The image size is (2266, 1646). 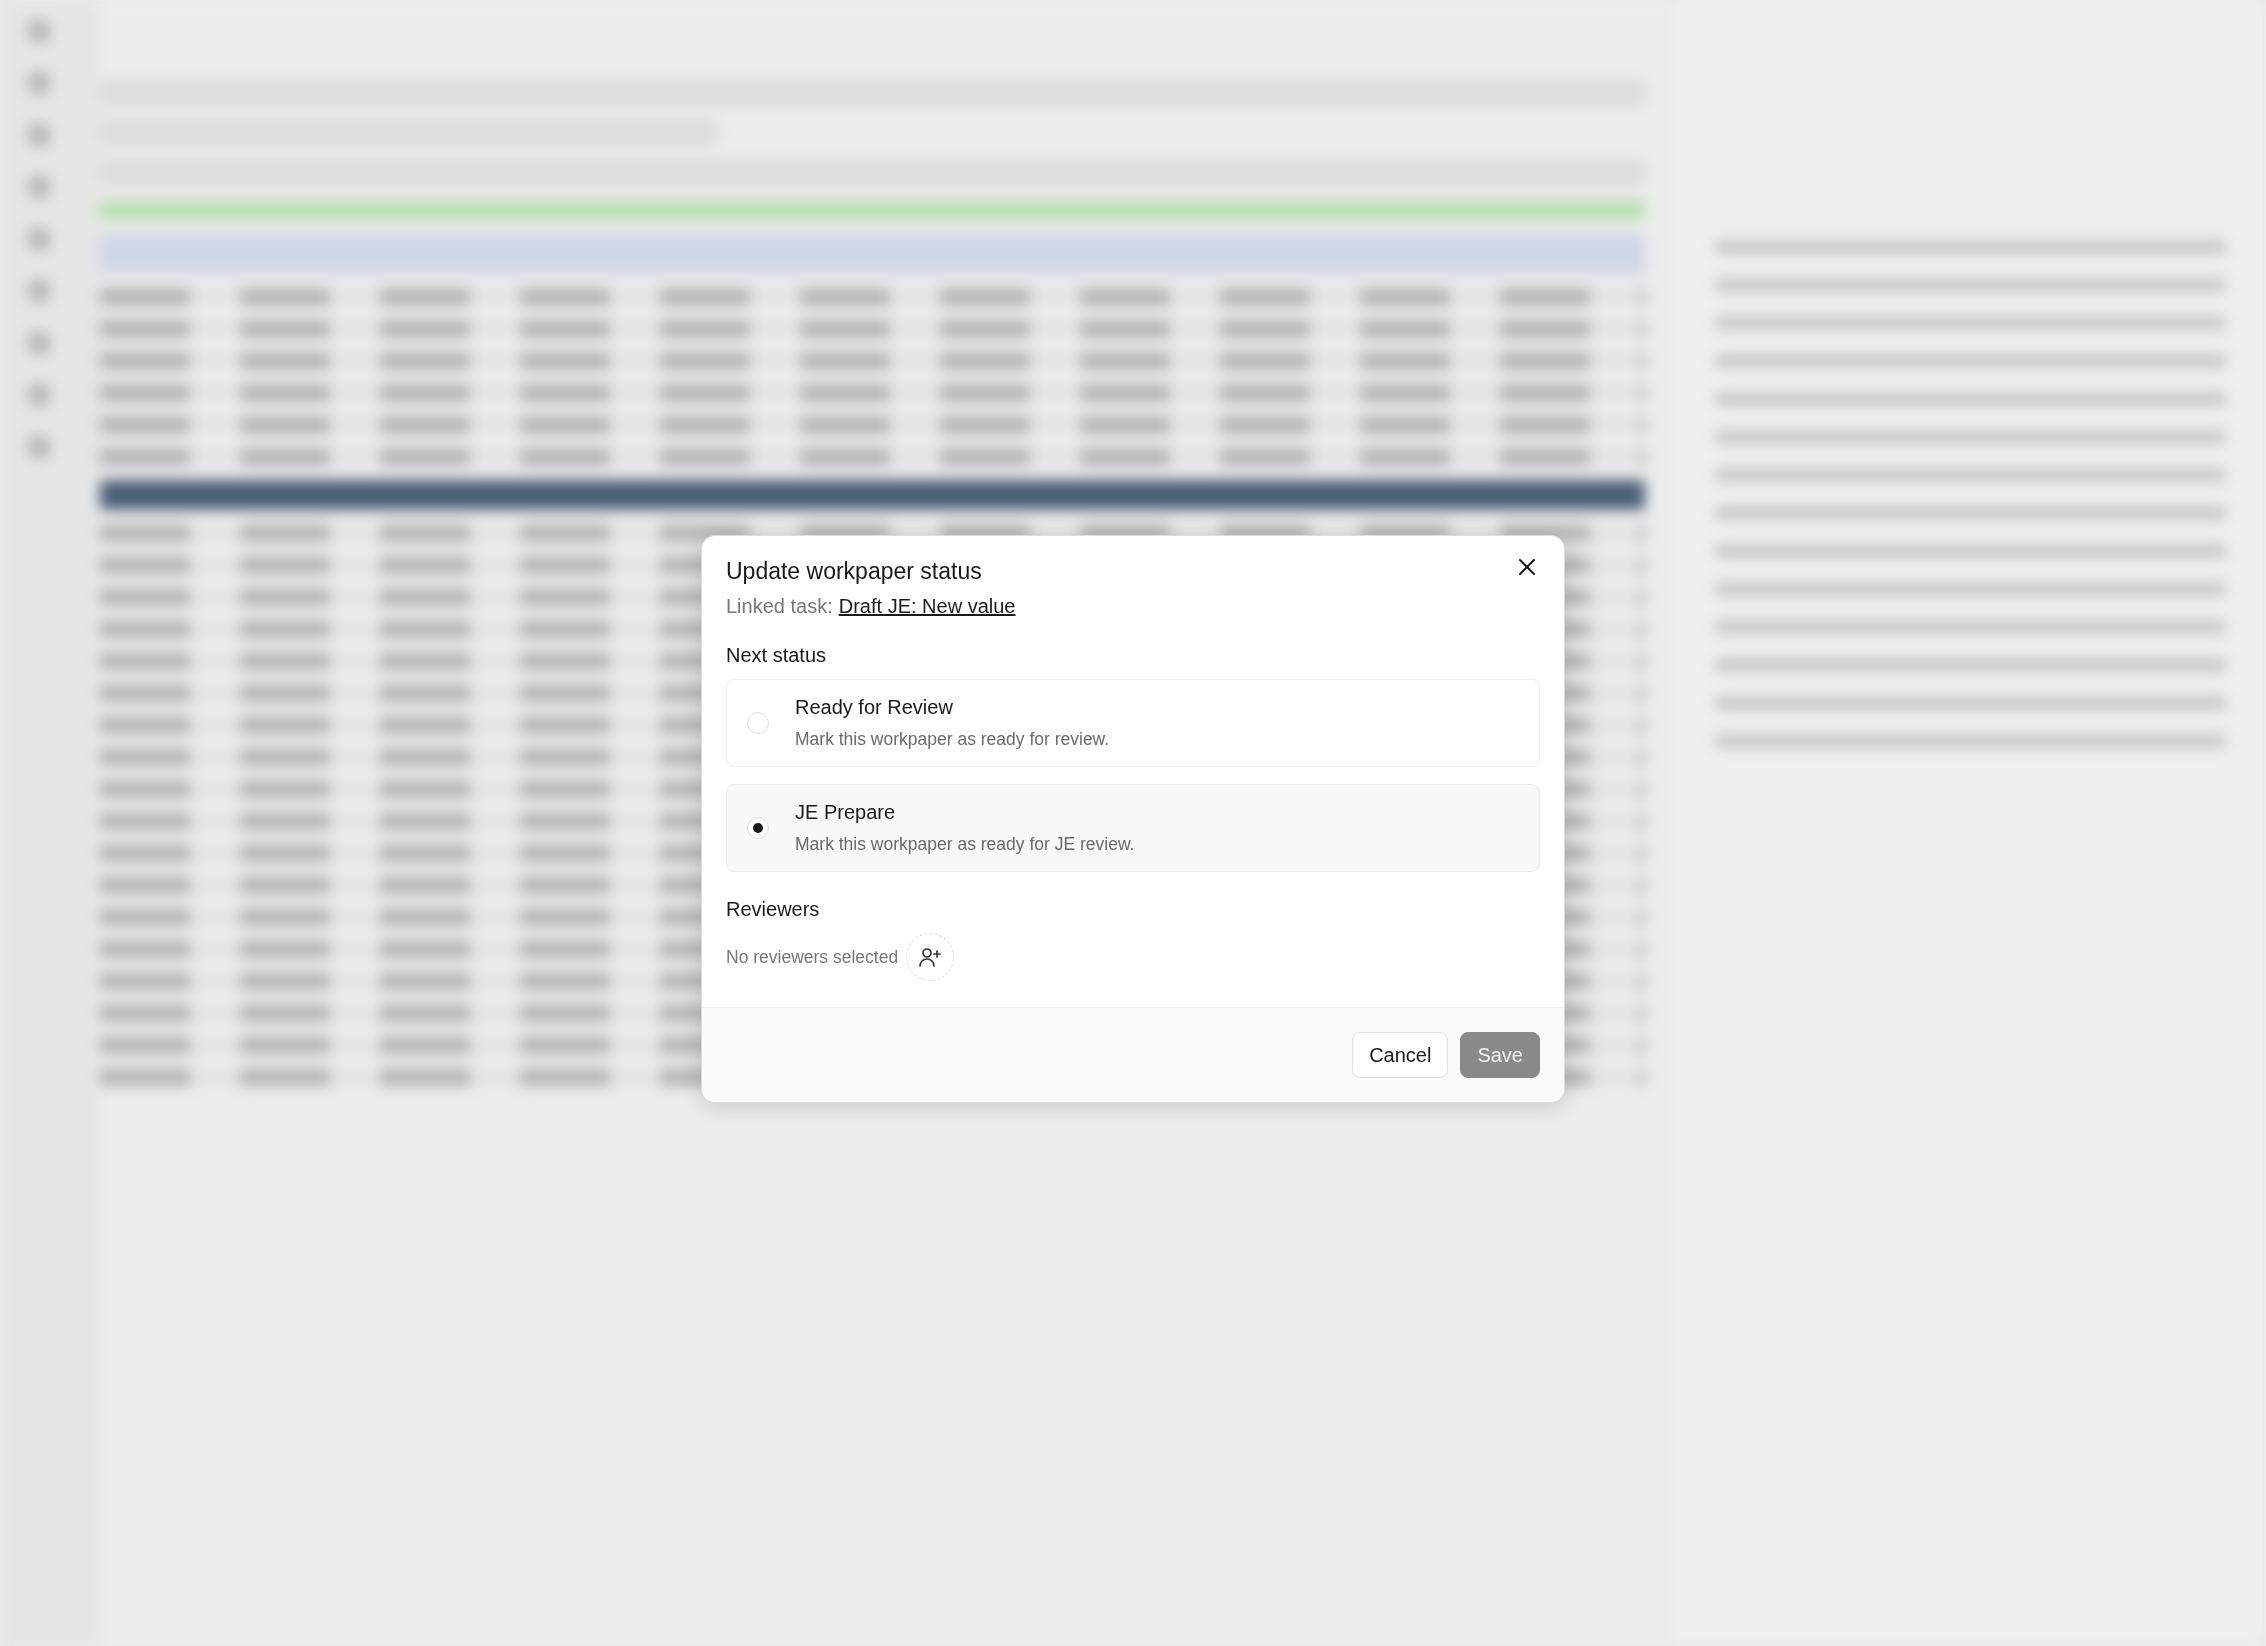 What do you see at coordinates (846, 812) in the screenshot?
I see `option-label: JE Prepare` at bounding box center [846, 812].